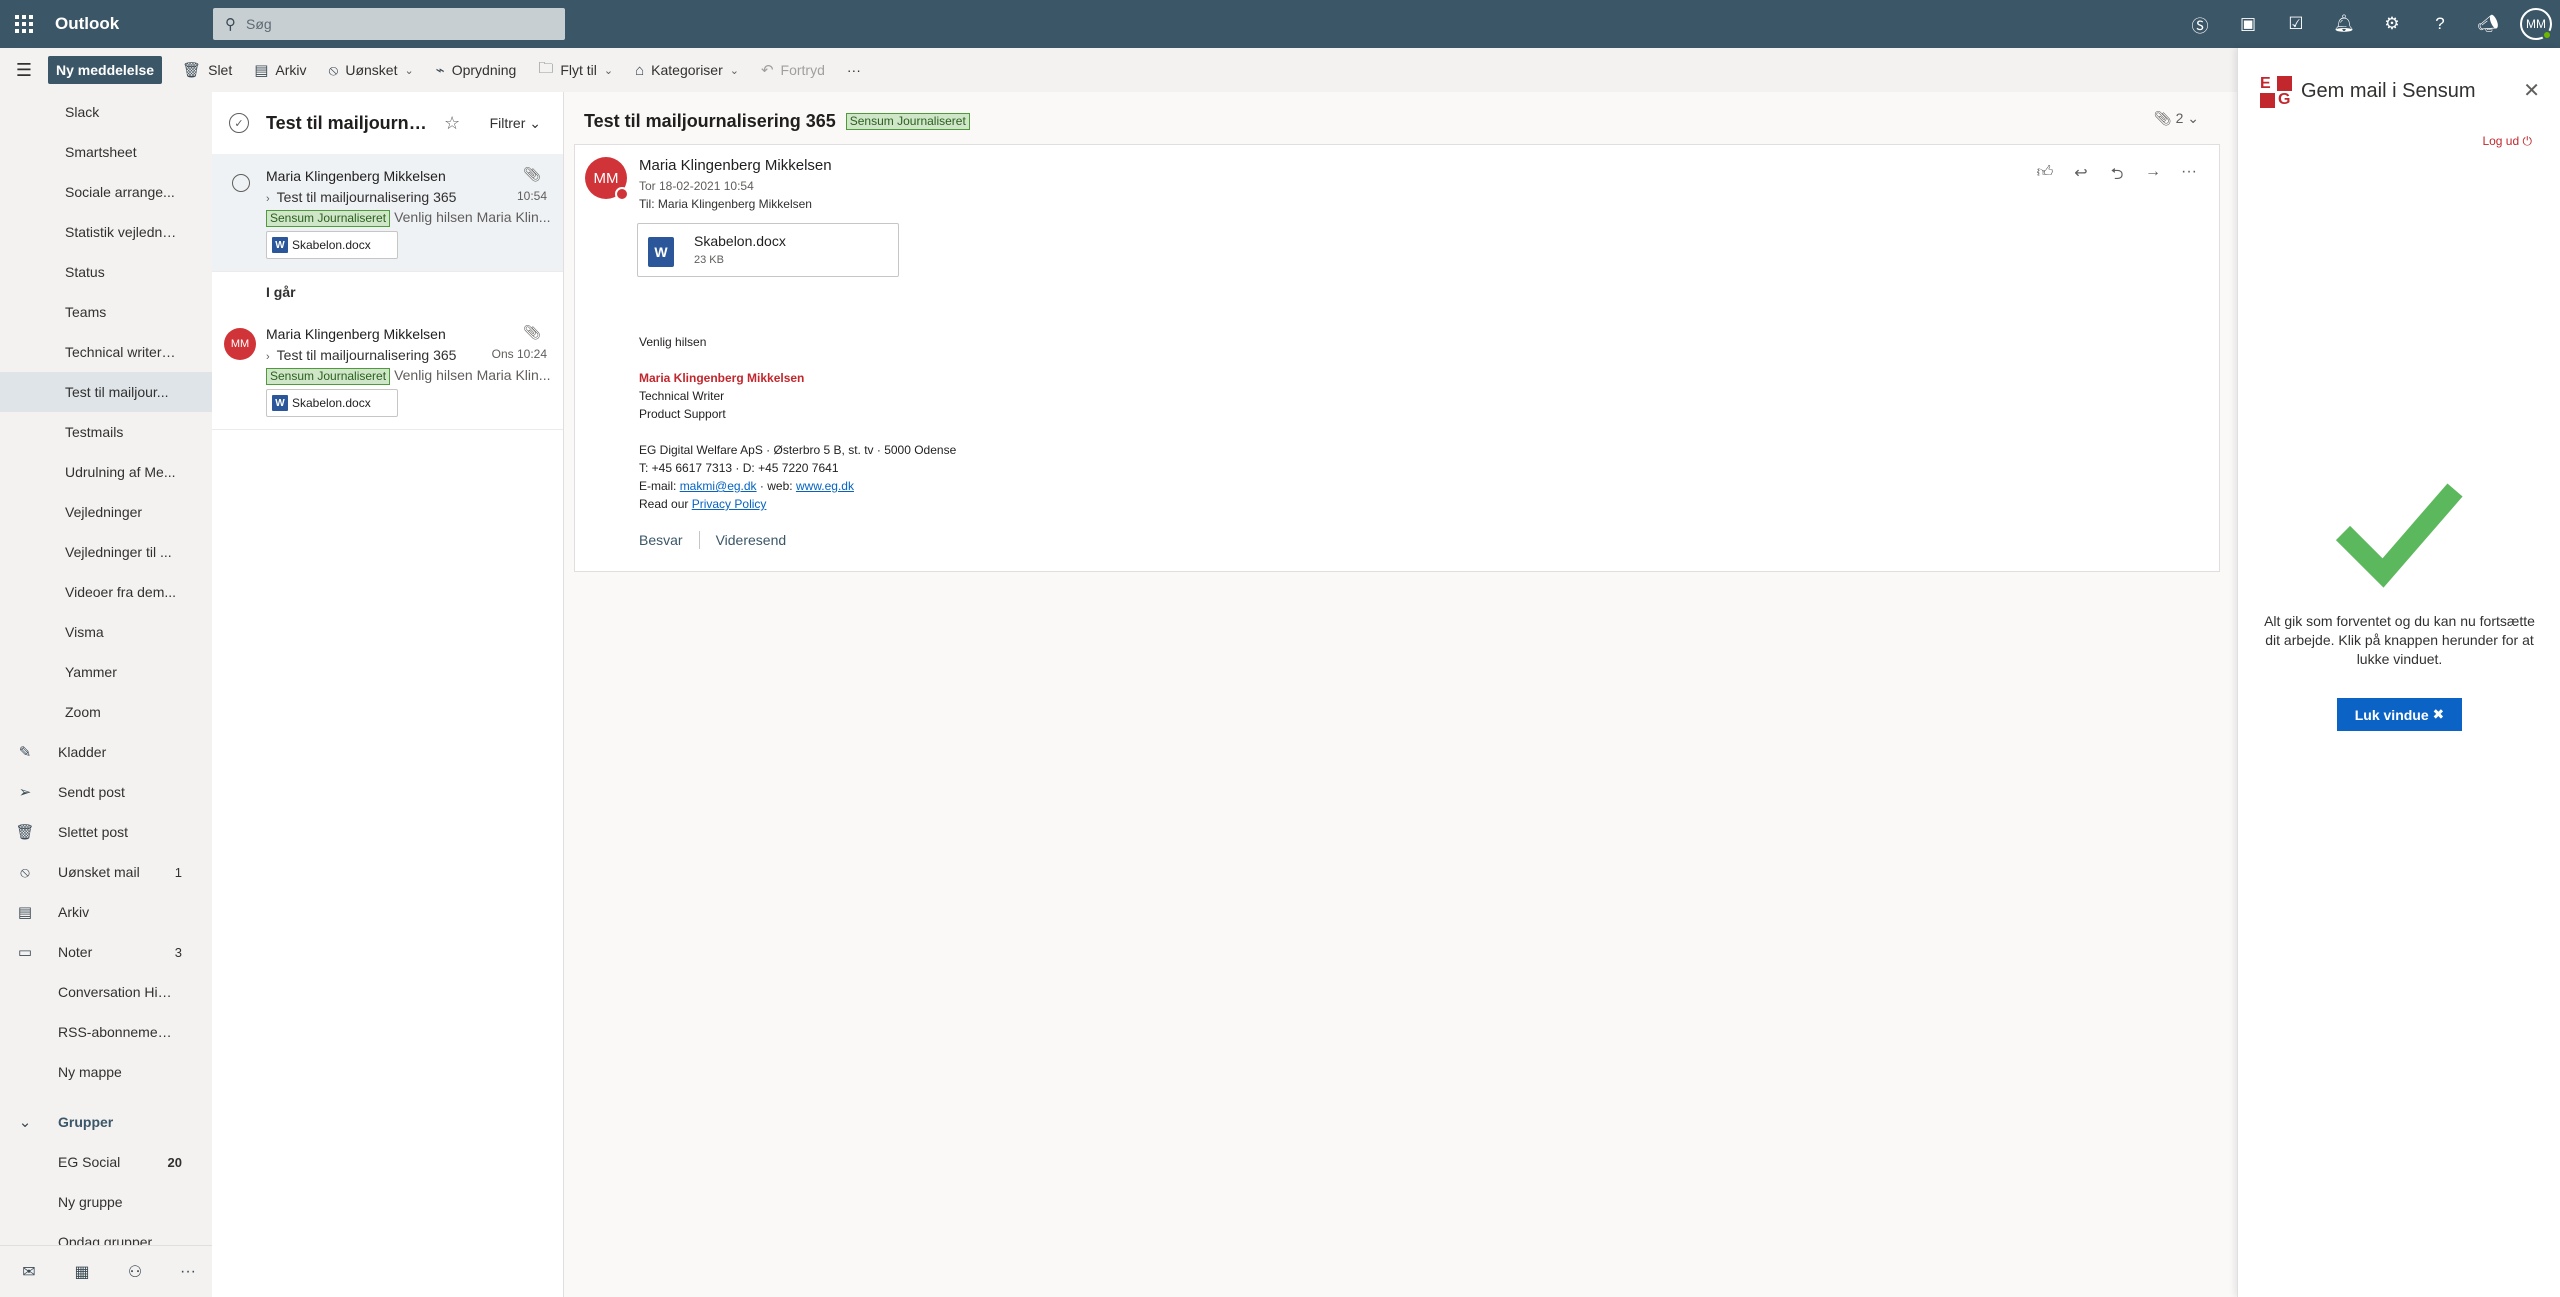  Describe the element at coordinates (661, 540) in the screenshot. I see `reply-button: Besvar` at that location.